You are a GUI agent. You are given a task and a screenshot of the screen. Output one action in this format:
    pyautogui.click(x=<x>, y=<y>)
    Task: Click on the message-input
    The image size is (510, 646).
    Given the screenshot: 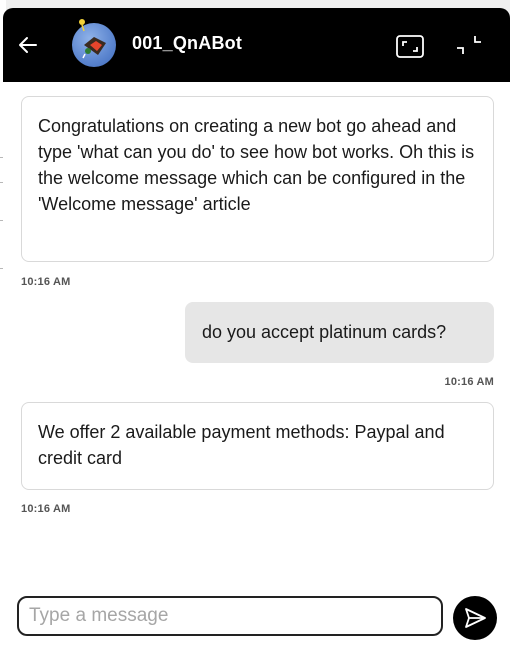 What is the action you would take?
    pyautogui.click(x=230, y=616)
    